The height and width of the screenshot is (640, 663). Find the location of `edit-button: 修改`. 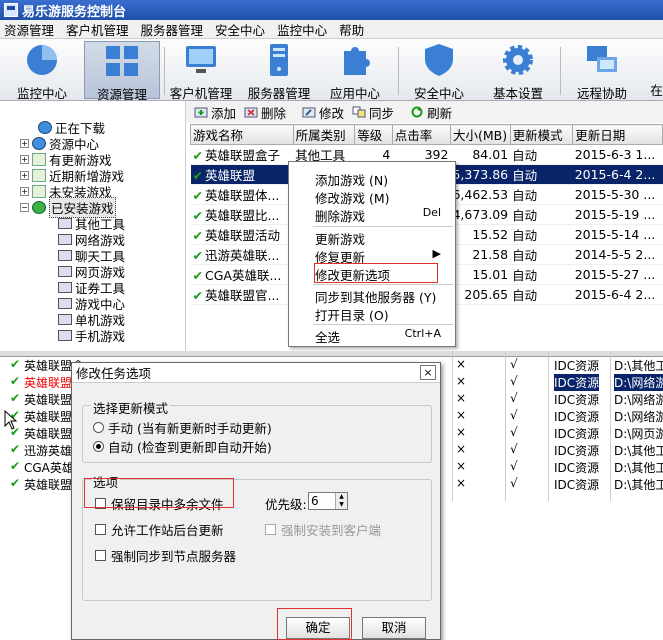

edit-button: 修改 is located at coordinates (323, 112).